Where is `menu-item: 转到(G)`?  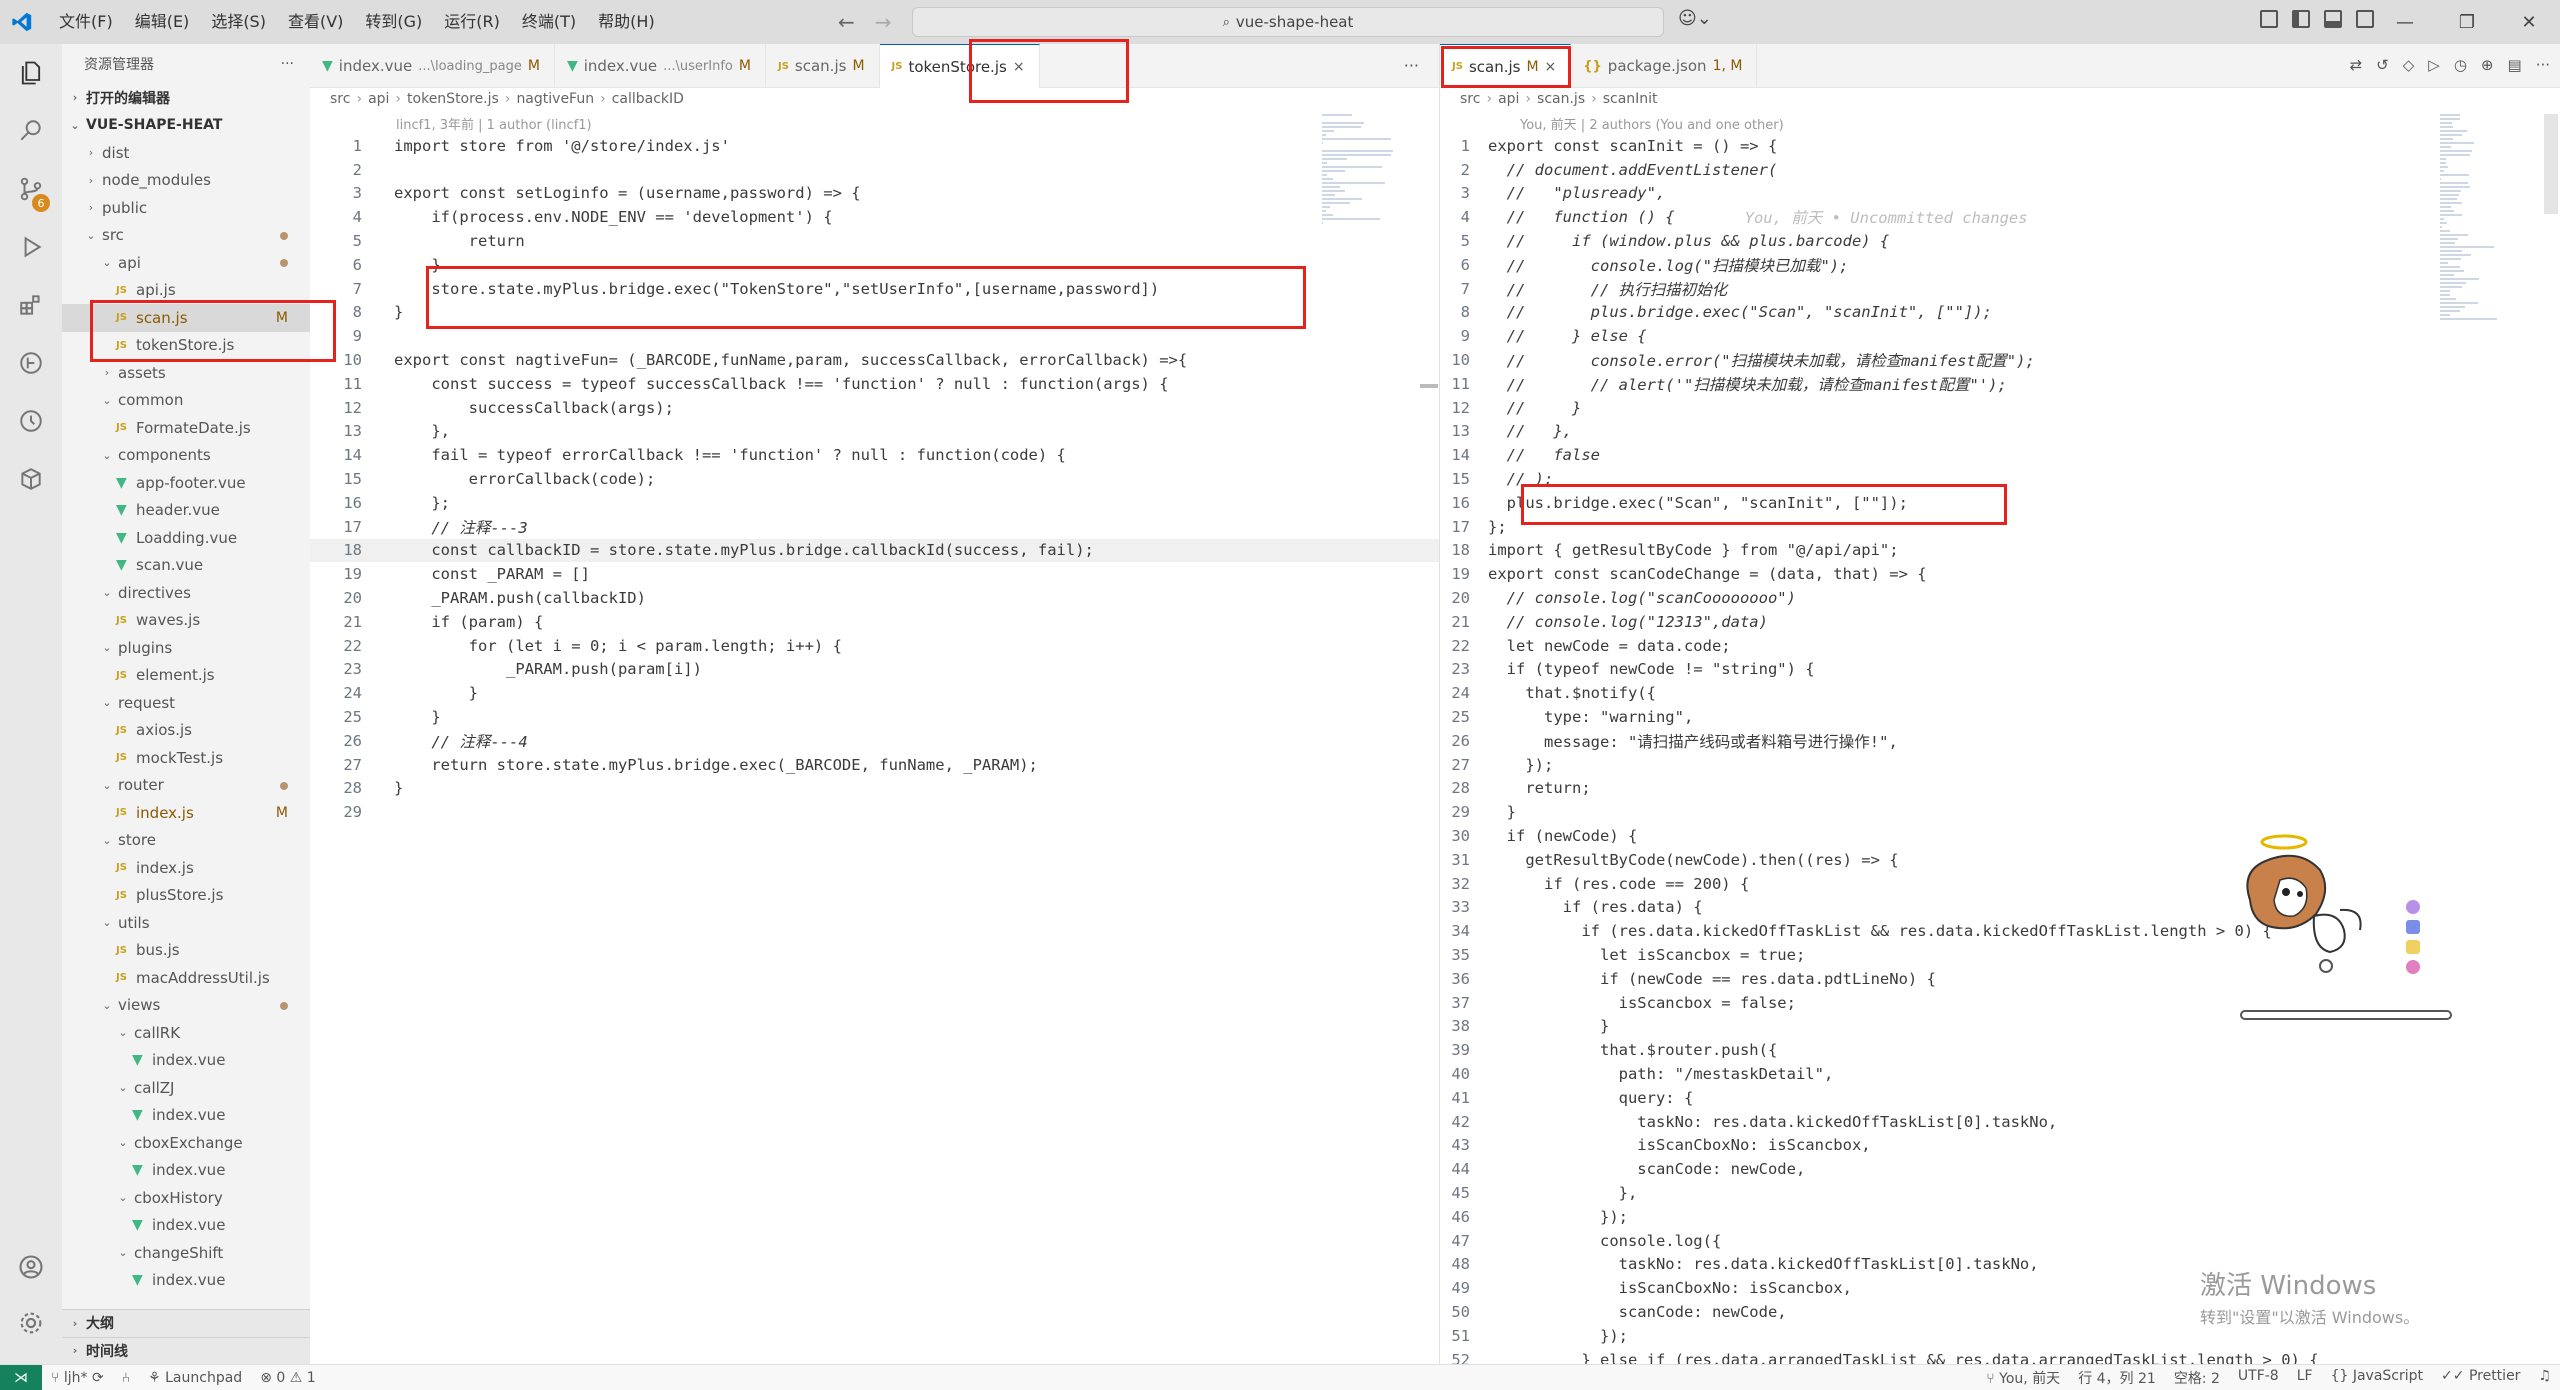 menu-item: 转到(G) is located at coordinates (393, 22).